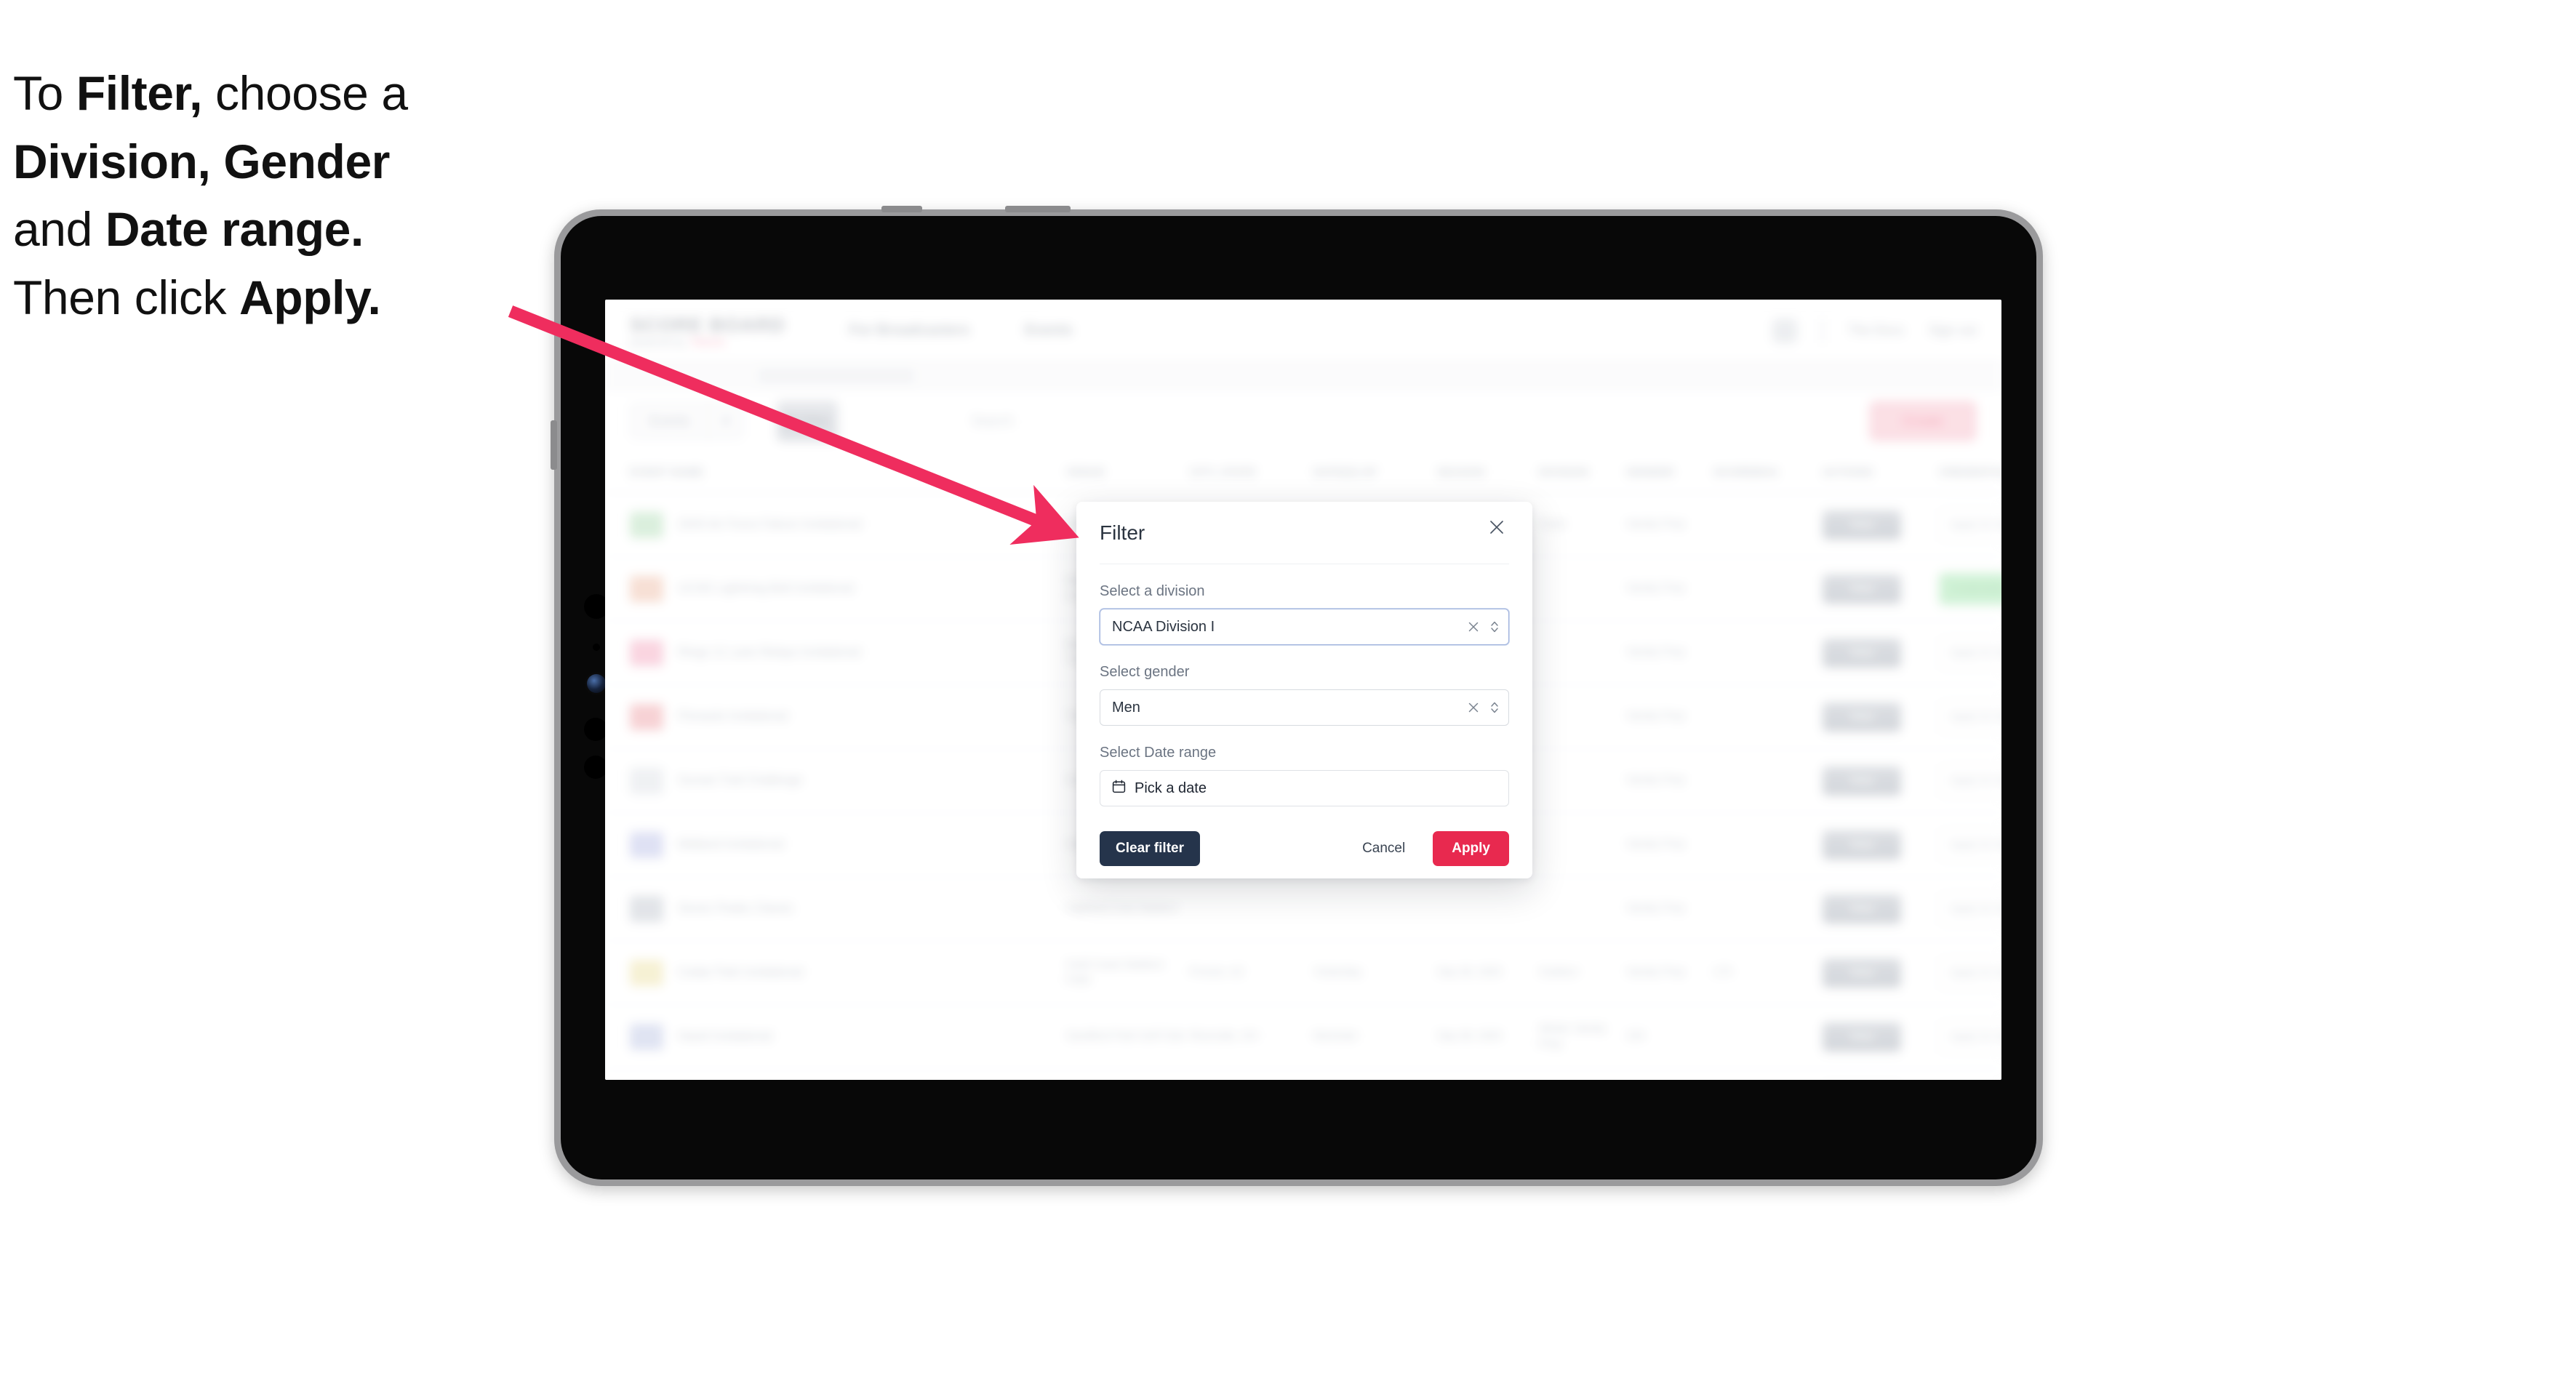 This screenshot has width=2576, height=1386. Describe the element at coordinates (210, 93) in the screenshot. I see `caption-line-1: To Filter, choose a` at that location.